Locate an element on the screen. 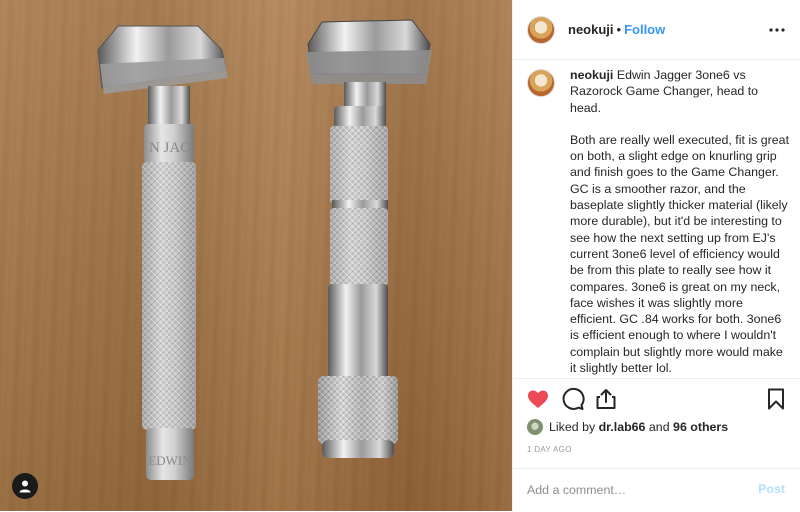  likes-others-link: 96 others is located at coordinates (700, 427).